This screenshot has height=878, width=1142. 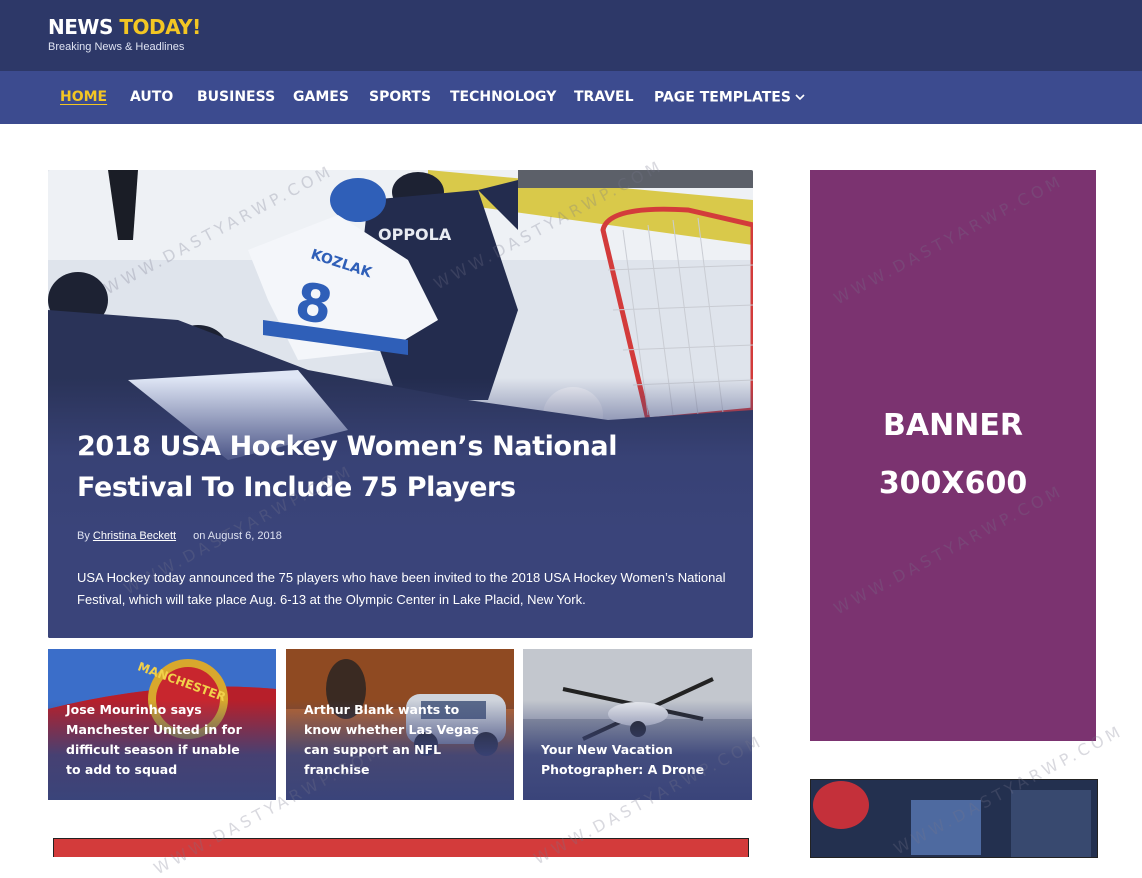 I want to click on nav-item-home: HOME, so click(x=83, y=97).